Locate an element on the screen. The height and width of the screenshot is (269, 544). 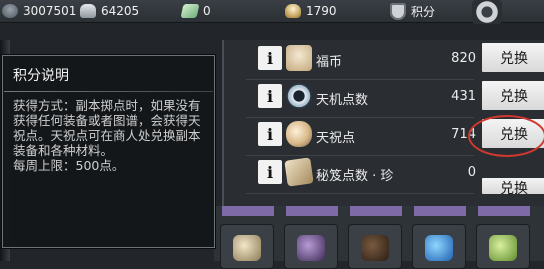
jade-icon is located at coordinates (190, 11).